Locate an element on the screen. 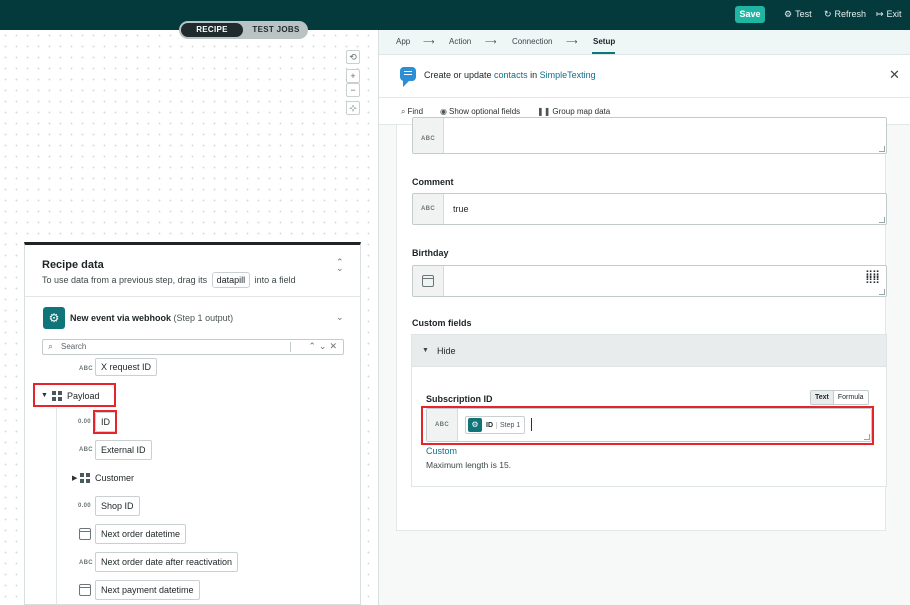 Image resolution: width=910 pixels, height=605 pixels. datapill-external-id: External ID is located at coordinates (123, 450).